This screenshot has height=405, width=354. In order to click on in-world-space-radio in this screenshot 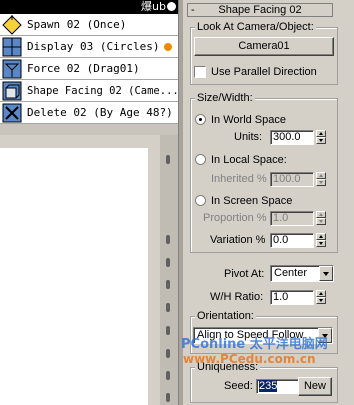, I will do `click(200, 119)`.